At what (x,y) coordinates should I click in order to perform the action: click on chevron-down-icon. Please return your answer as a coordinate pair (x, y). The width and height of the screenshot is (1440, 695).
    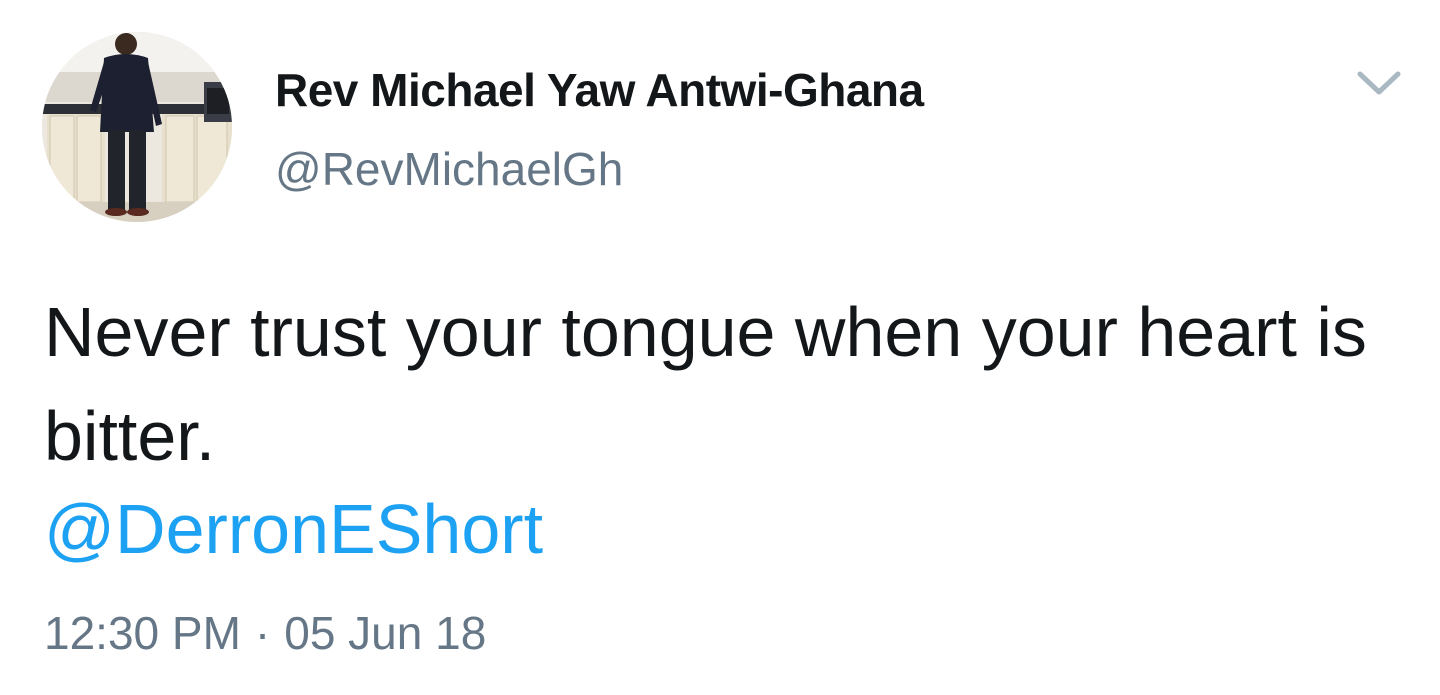
    Looking at the image, I should click on (1379, 83).